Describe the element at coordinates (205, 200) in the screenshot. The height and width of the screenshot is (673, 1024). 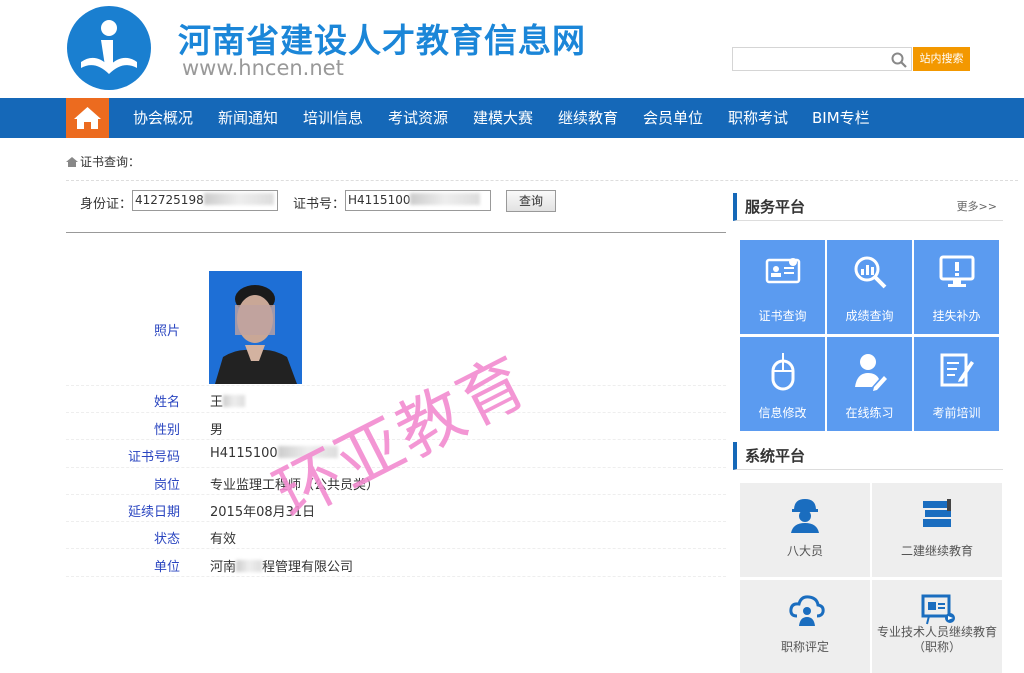
I see `id-card-input: 41272519​8` at that location.